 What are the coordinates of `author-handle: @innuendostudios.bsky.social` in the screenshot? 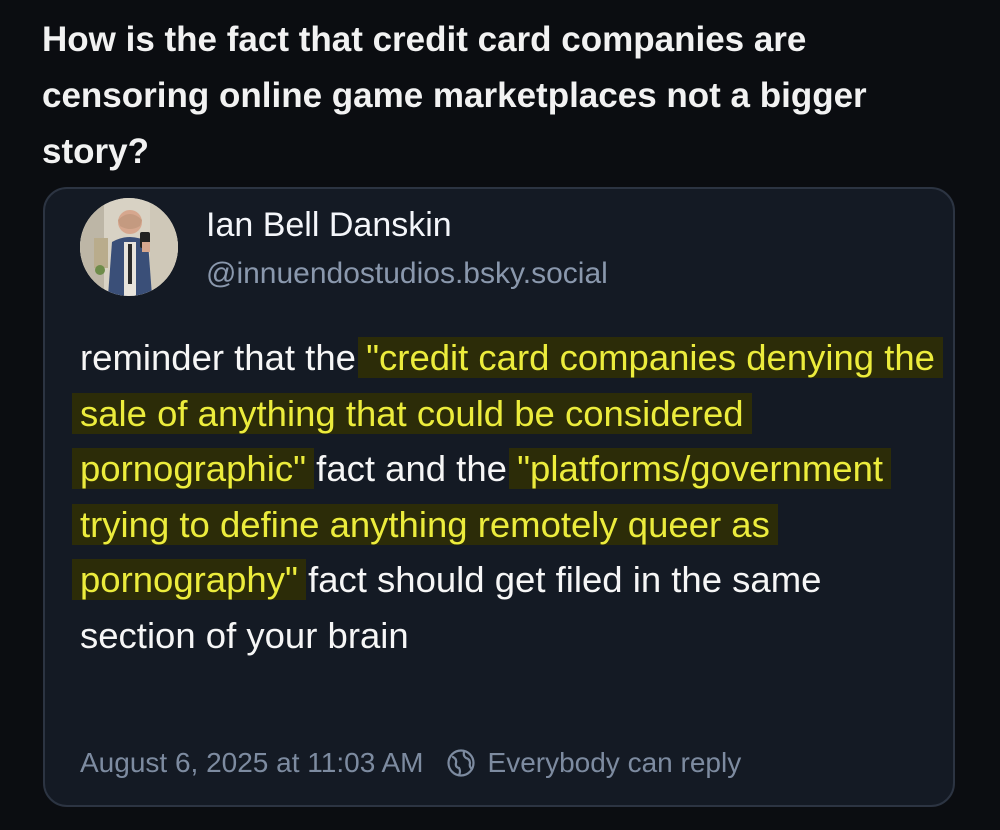 It's located at (407, 274).